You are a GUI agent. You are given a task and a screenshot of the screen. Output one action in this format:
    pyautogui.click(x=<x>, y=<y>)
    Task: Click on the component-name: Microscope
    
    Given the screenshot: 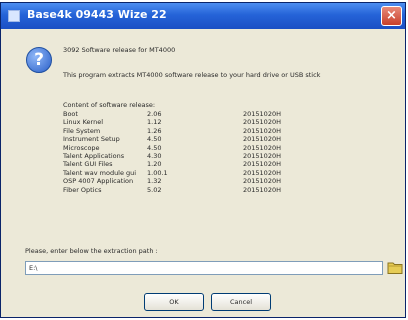 What is the action you would take?
    pyautogui.click(x=81, y=147)
    